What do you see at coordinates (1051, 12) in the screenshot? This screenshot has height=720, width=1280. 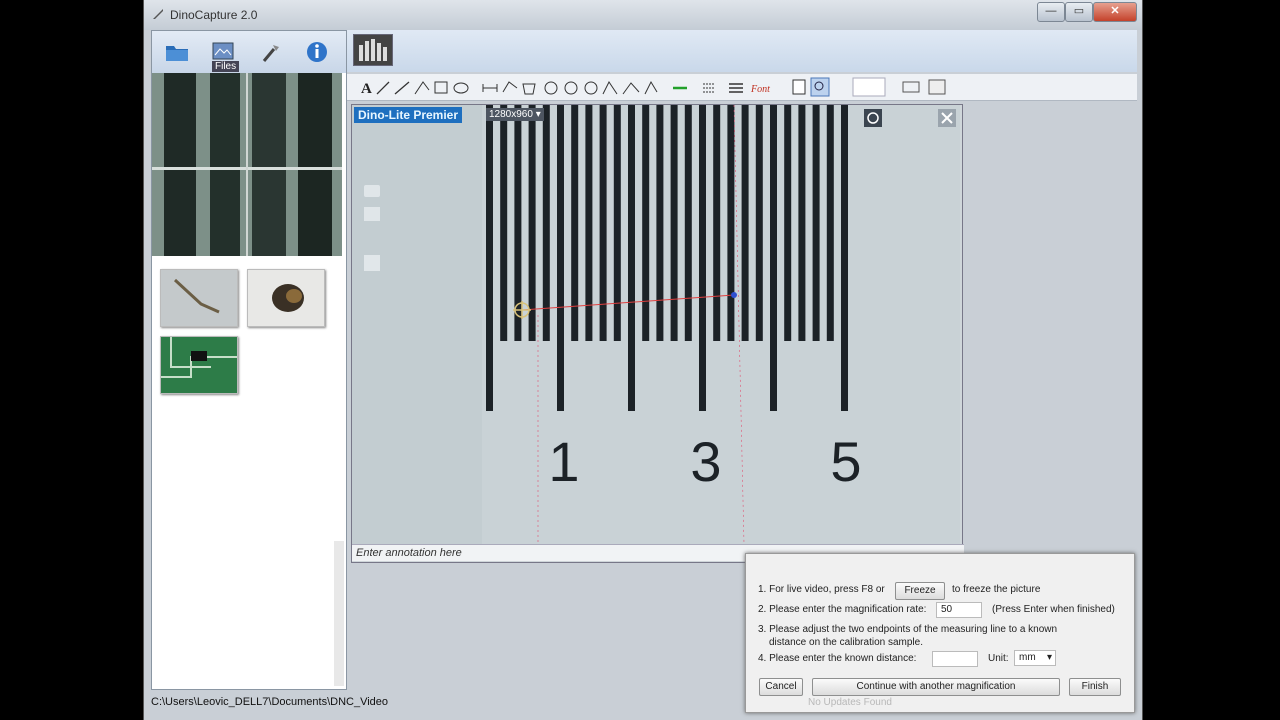 I see `minimize-button: —` at bounding box center [1051, 12].